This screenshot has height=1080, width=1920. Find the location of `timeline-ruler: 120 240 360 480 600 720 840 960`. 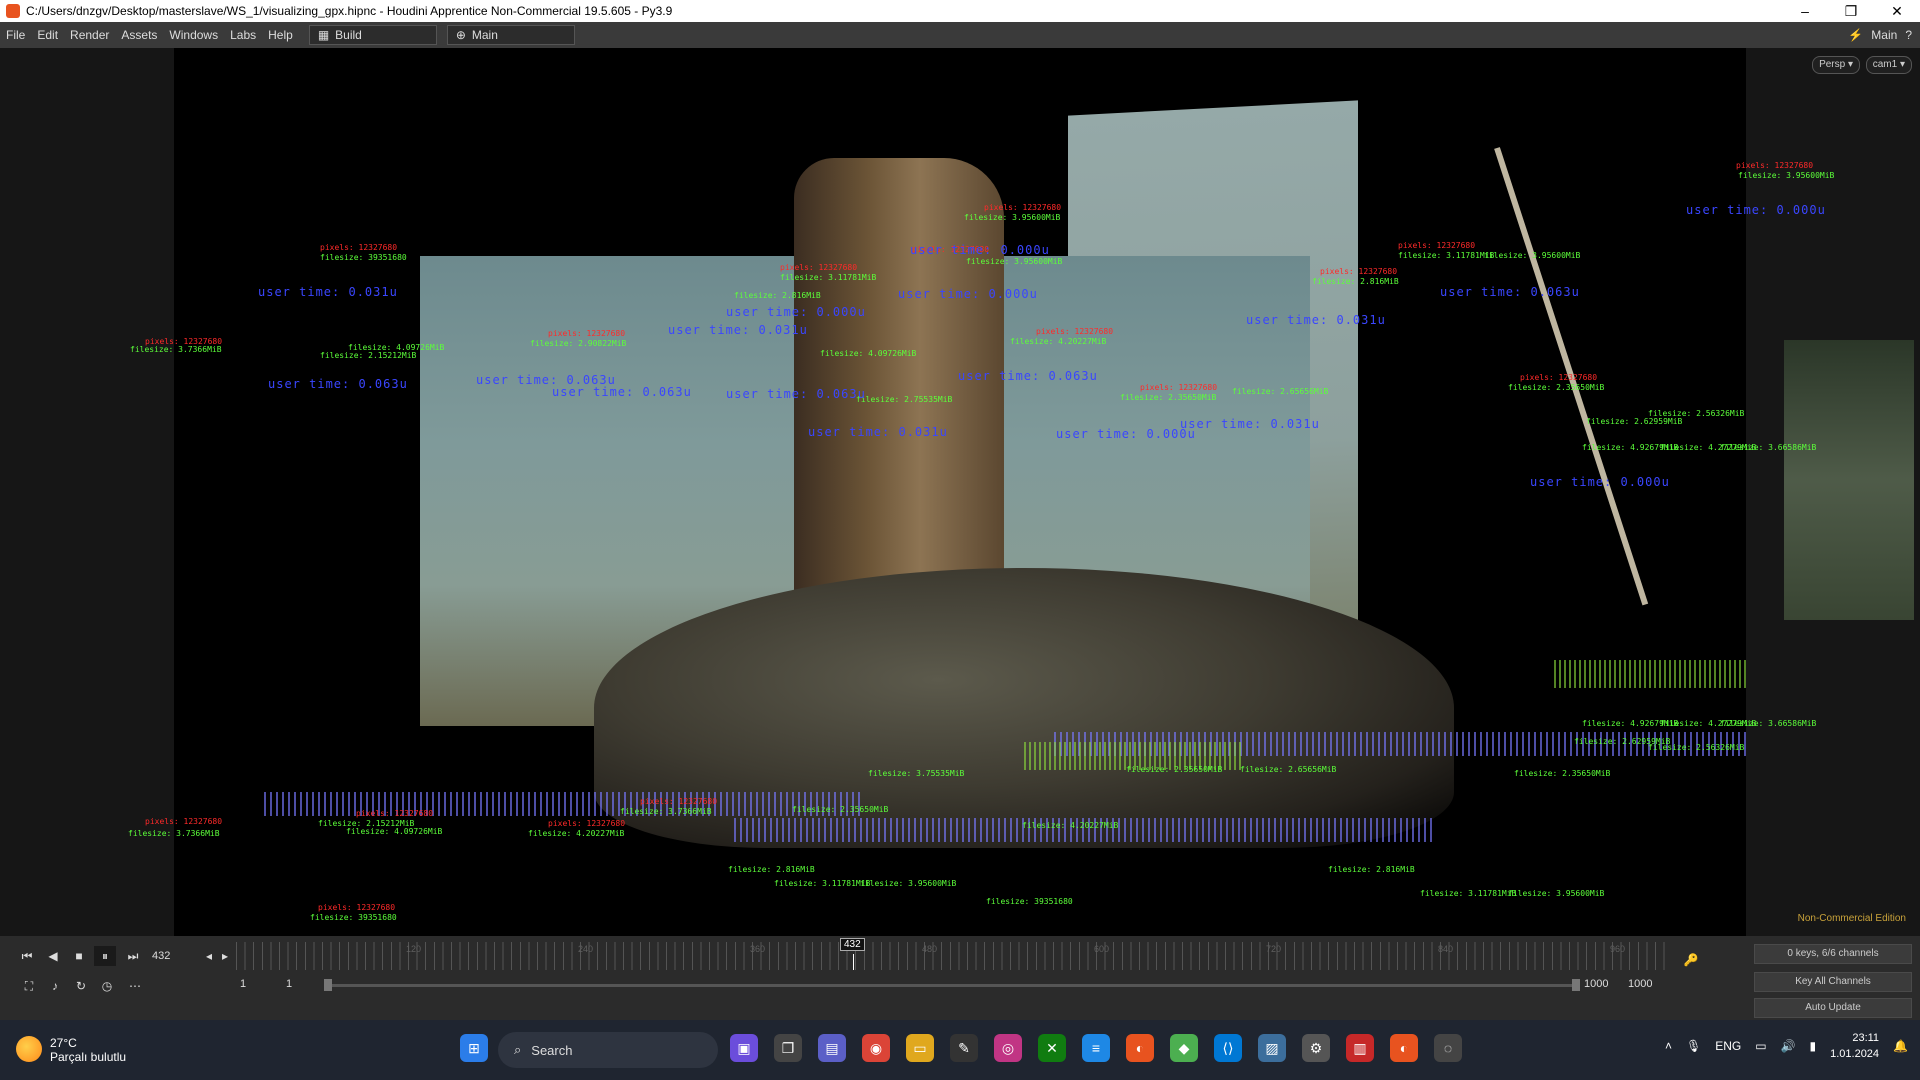

timeline-ruler: 120 240 360 480 600 720 840 960 is located at coordinates (952, 956).